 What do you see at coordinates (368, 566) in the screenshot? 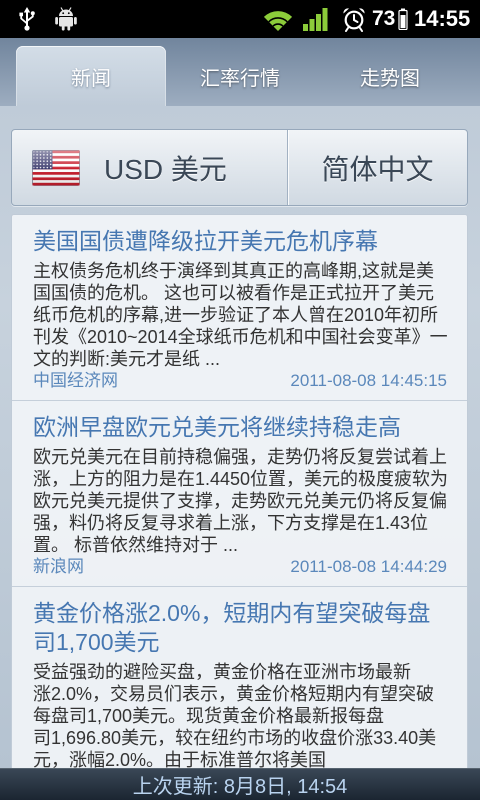
I see `news-date: 2011-08-08 14:44:29` at bounding box center [368, 566].